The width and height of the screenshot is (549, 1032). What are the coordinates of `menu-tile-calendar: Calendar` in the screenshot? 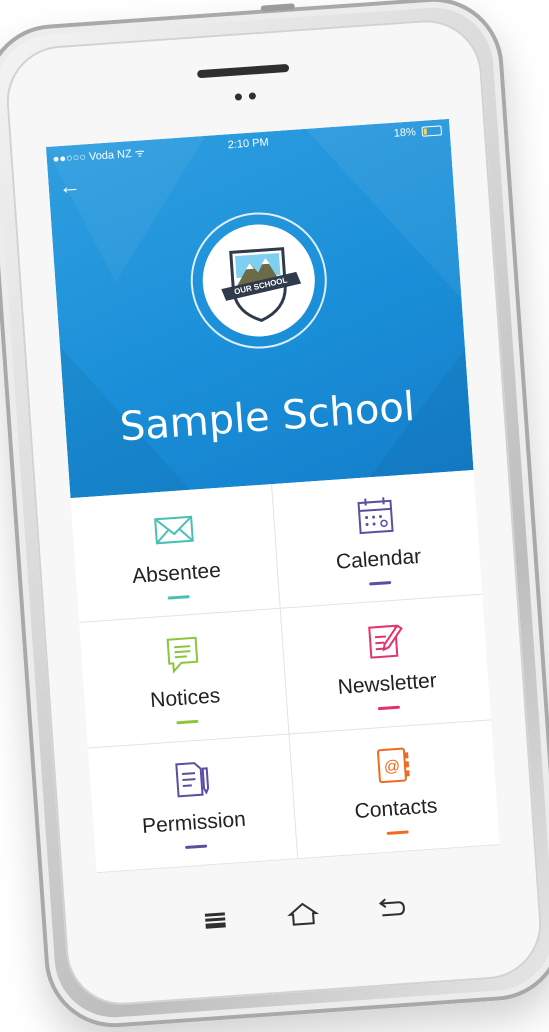 It's located at (377, 539).